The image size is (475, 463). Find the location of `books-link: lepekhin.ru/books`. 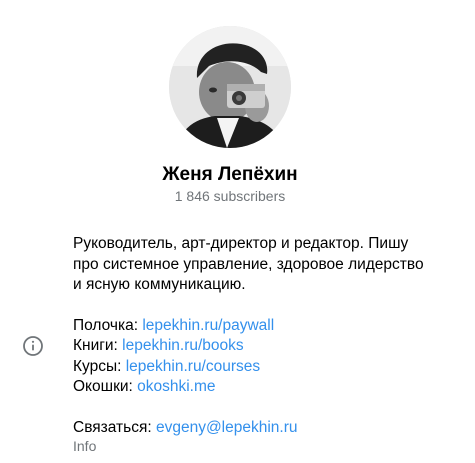

books-link: lepekhin.ru/books is located at coordinates (183, 345).